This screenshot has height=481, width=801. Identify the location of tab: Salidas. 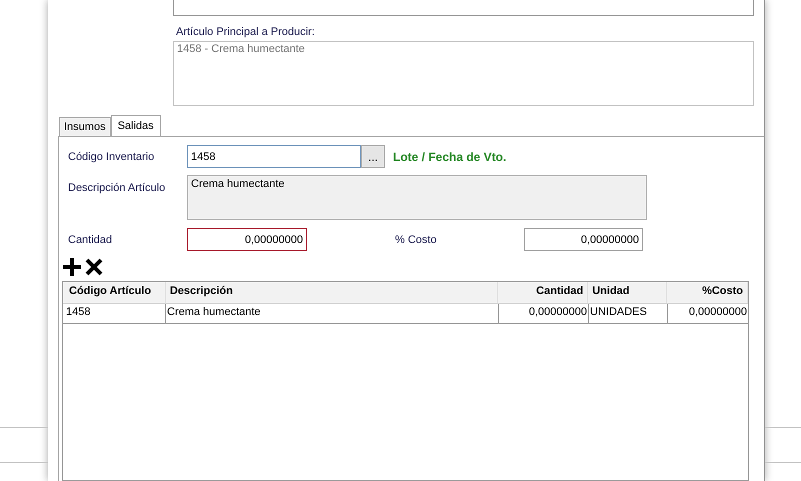
(135, 125).